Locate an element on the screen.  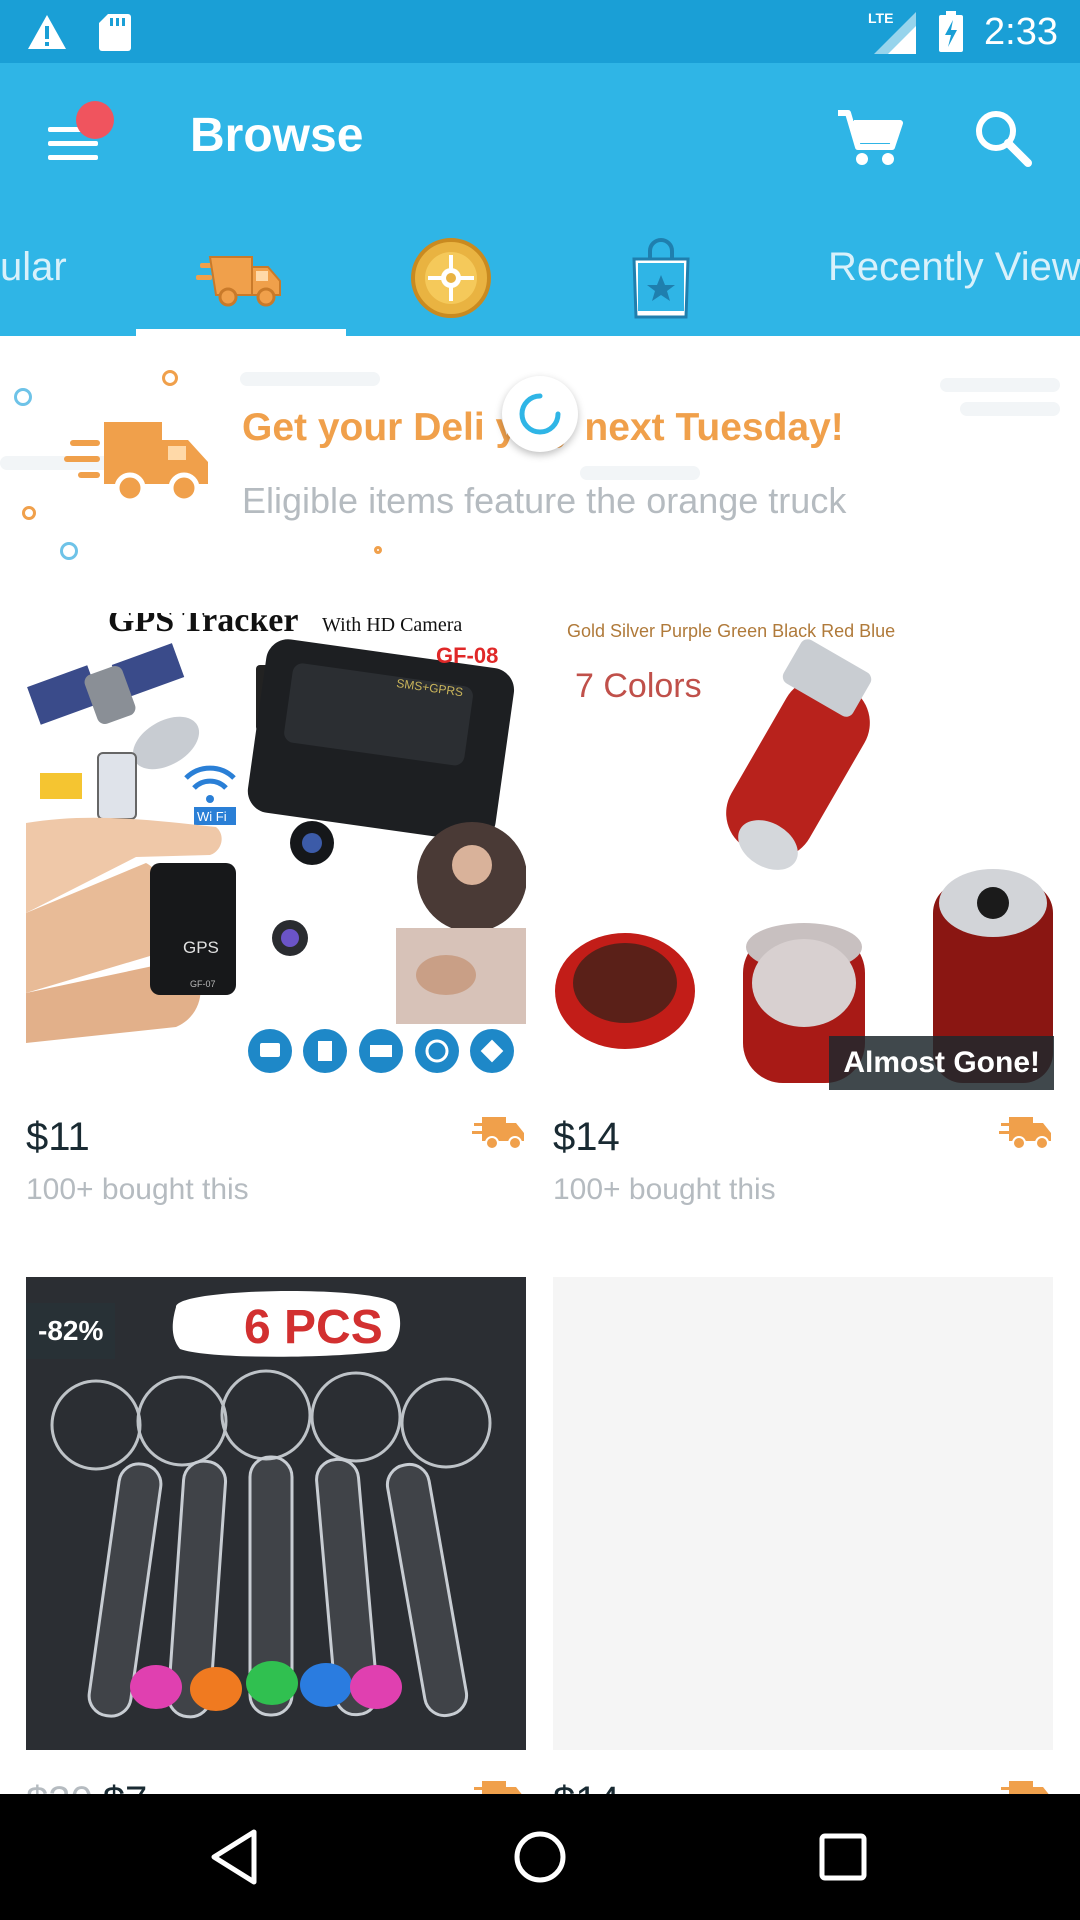
colors-count: 7 Colors is located at coordinates (638, 686).